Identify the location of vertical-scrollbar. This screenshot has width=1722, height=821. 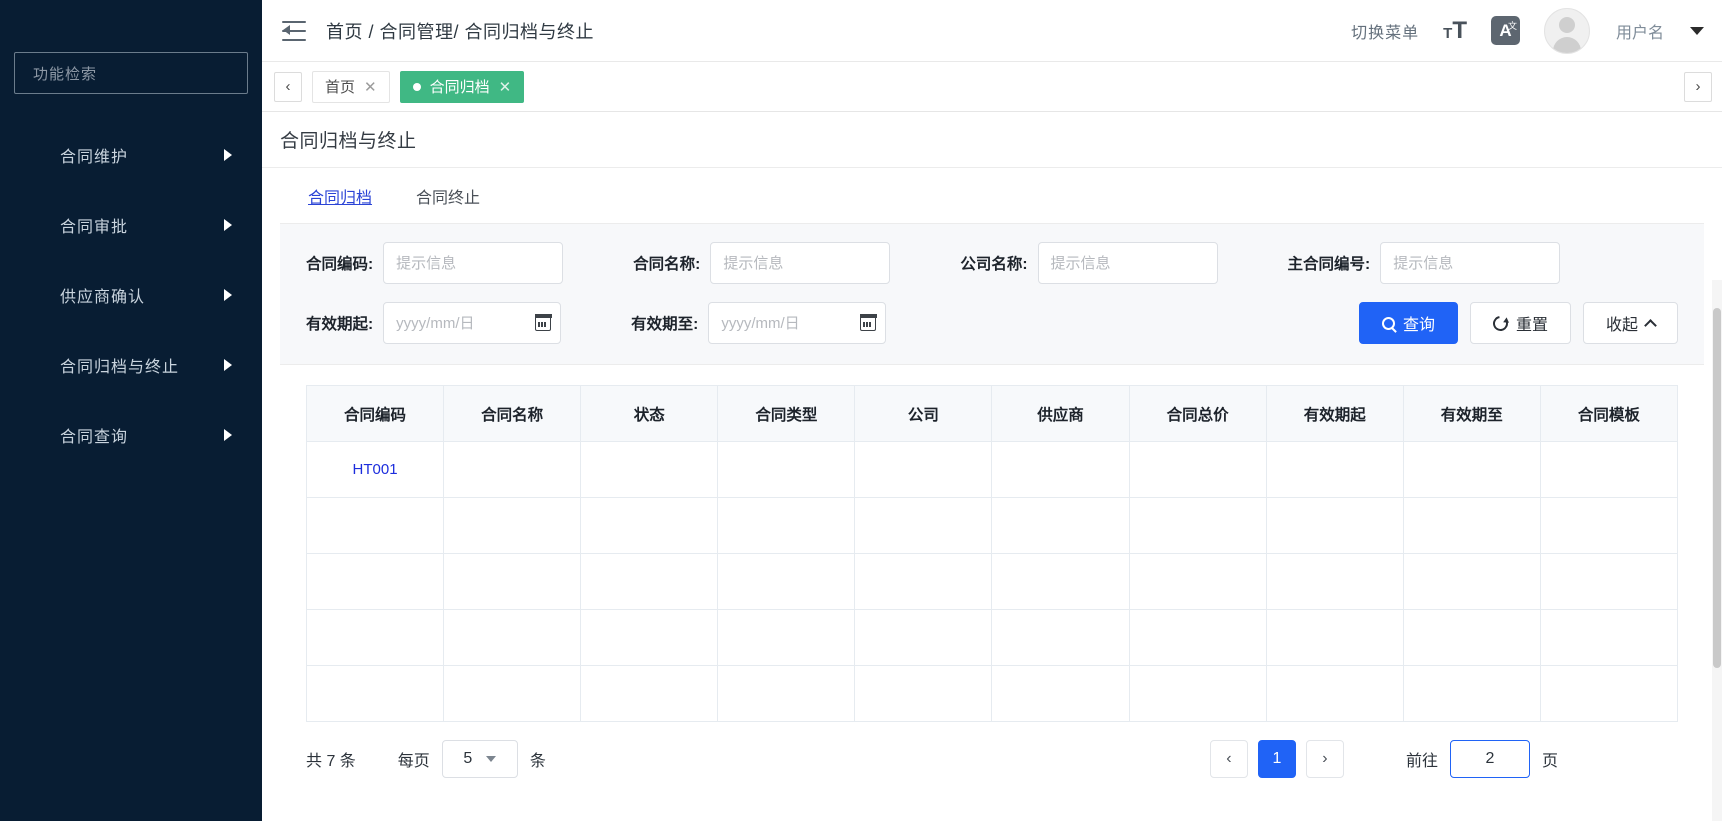
(1717, 550).